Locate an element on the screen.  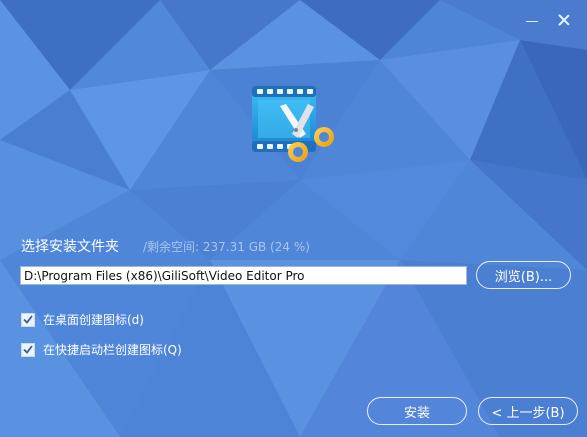
video-editor-scissors-icon is located at coordinates (293, 124).